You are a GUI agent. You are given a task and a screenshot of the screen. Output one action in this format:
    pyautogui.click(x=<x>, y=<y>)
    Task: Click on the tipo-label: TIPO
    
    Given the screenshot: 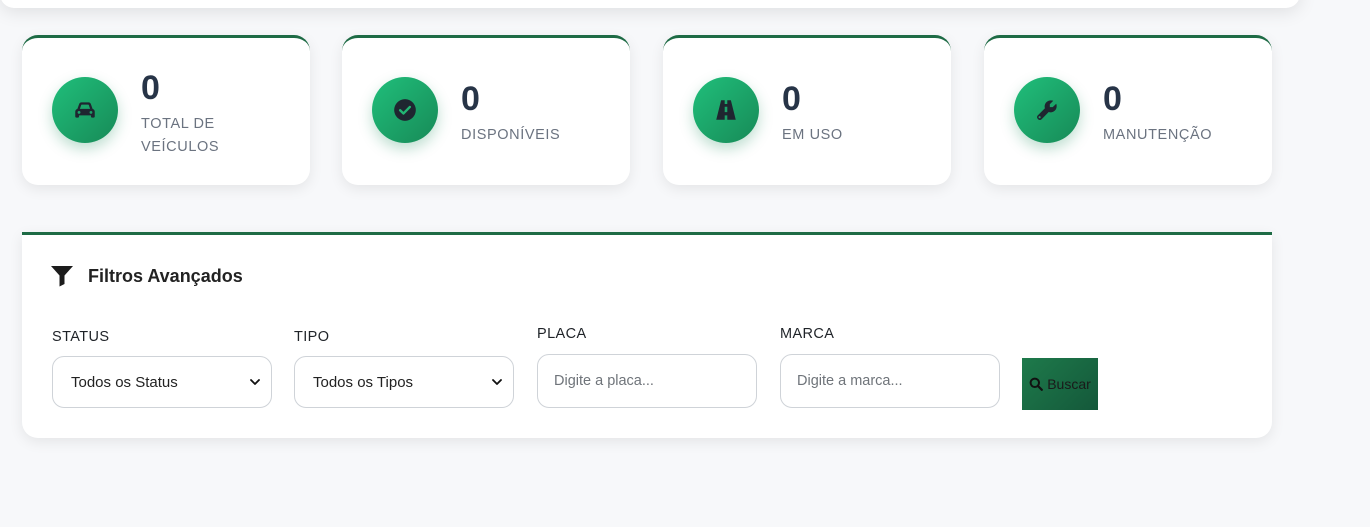 What is the action you would take?
    pyautogui.click(x=312, y=337)
    